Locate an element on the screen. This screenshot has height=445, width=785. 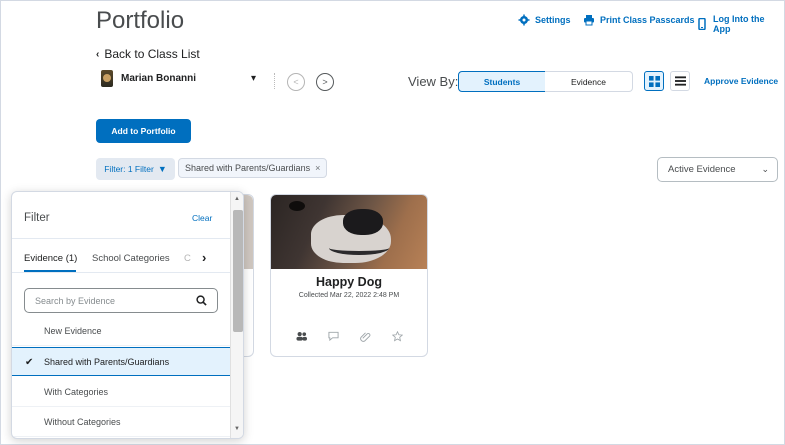
filter-dropdown-title: Filter is located at coordinates (37, 218).